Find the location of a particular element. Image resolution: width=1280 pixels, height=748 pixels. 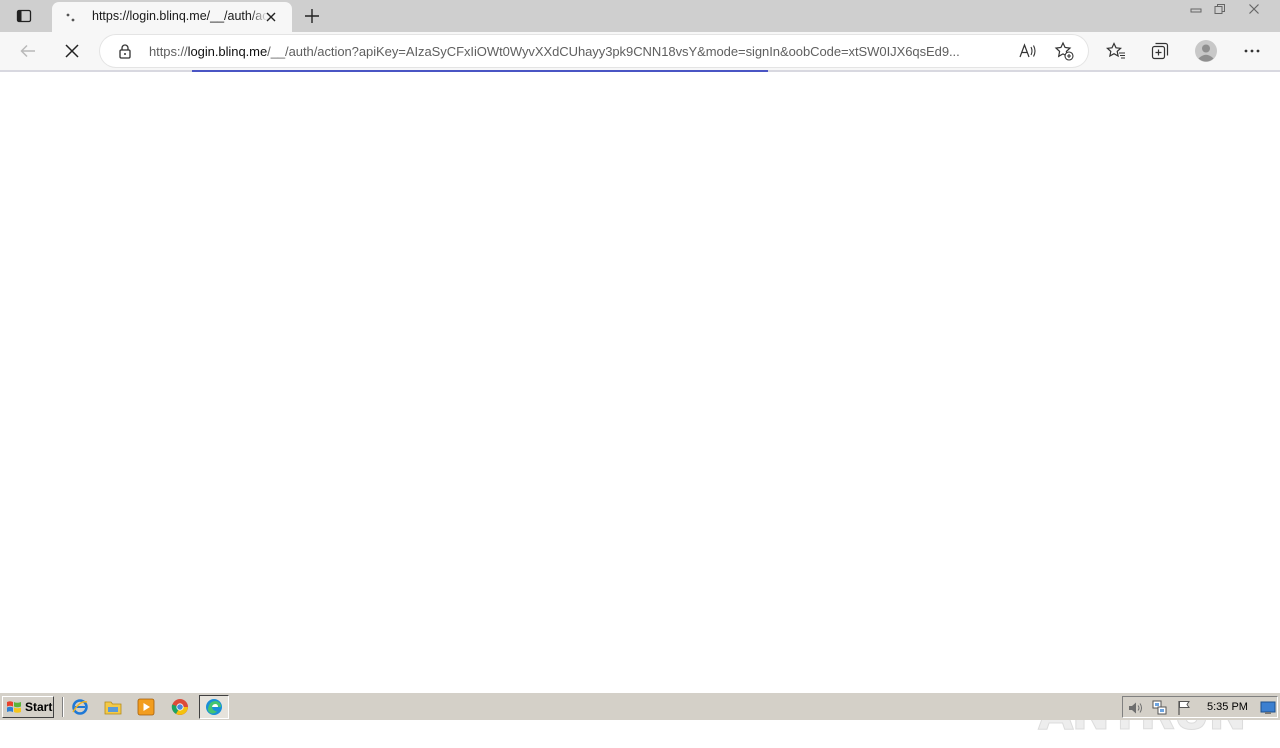

favorites-button is located at coordinates (1116, 51).